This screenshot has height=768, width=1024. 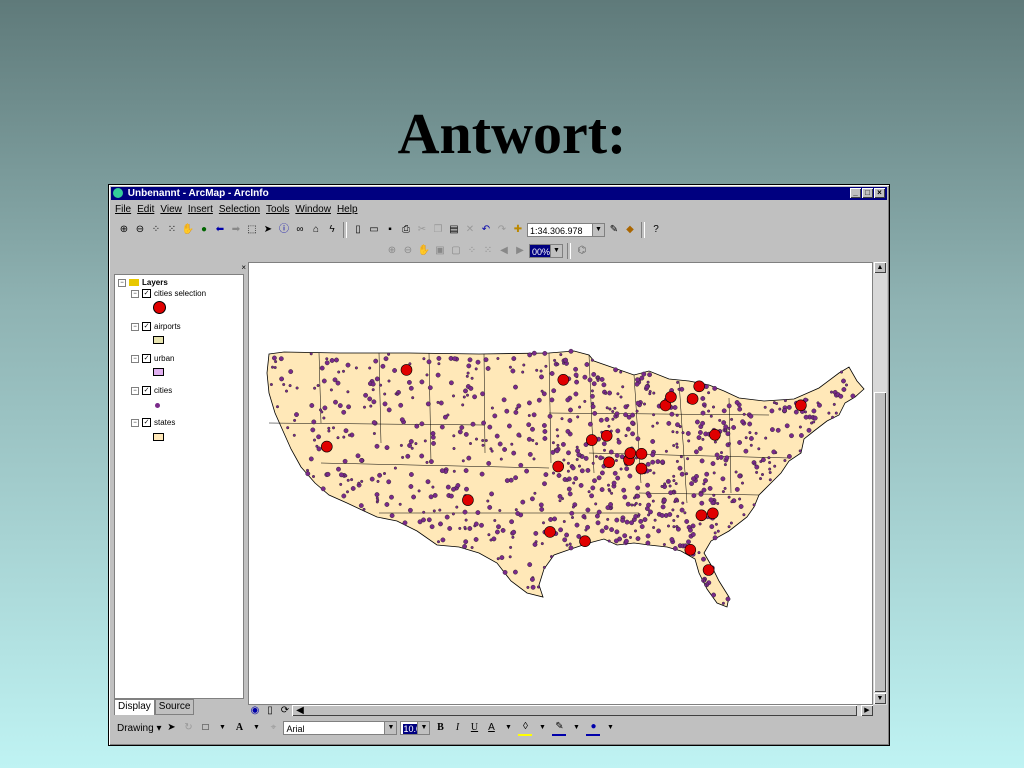 I want to click on font-name-combo: Arial ▼, so click(x=340, y=728).